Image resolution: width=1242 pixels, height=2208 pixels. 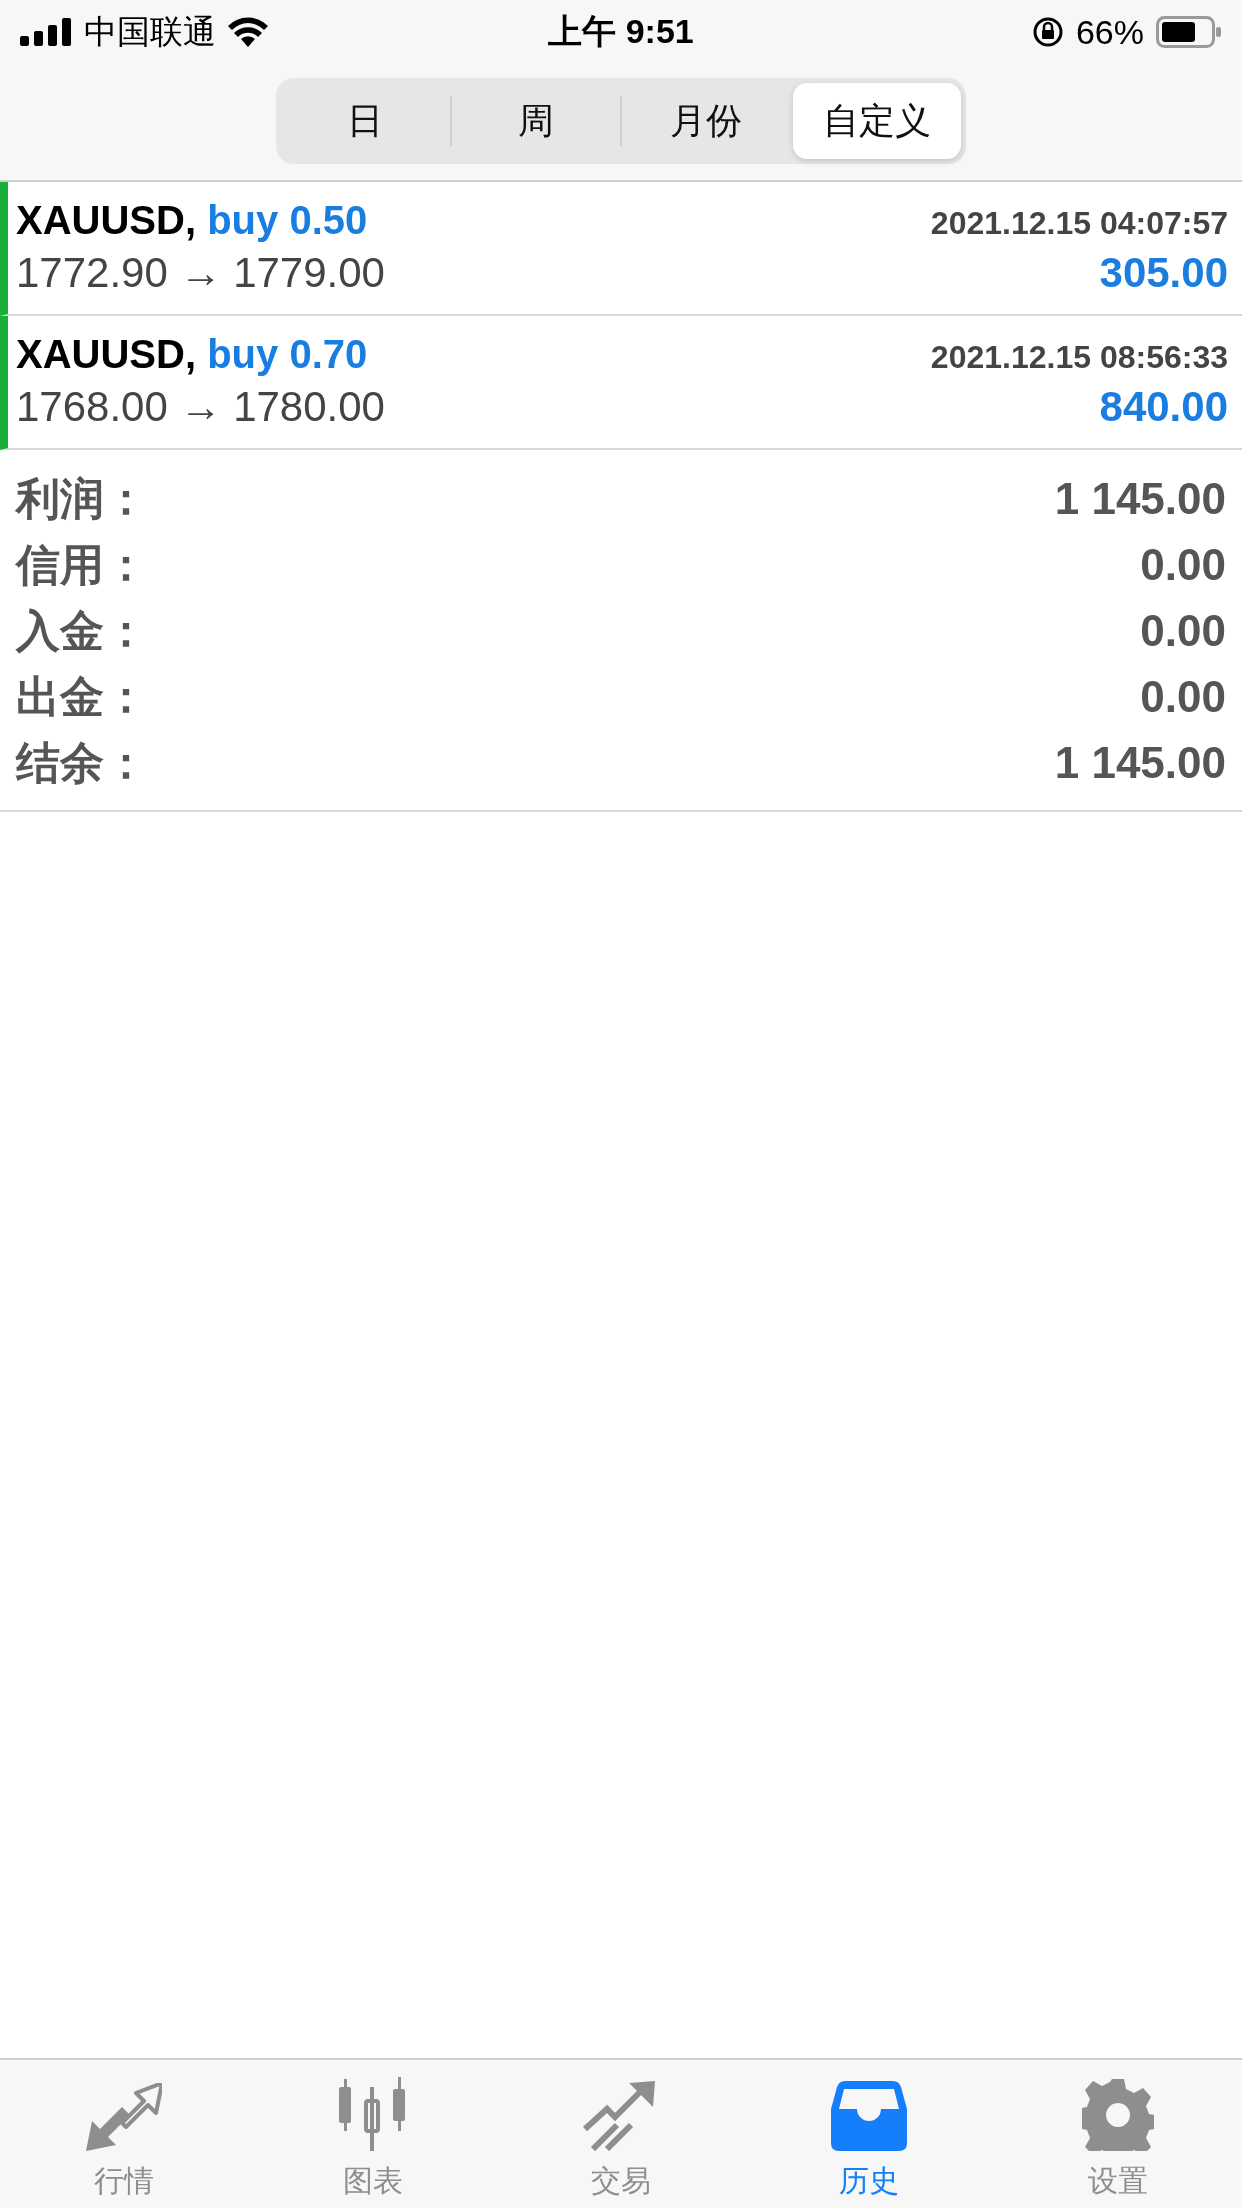 I want to click on summary-label: 出金：, so click(x=82, y=696).